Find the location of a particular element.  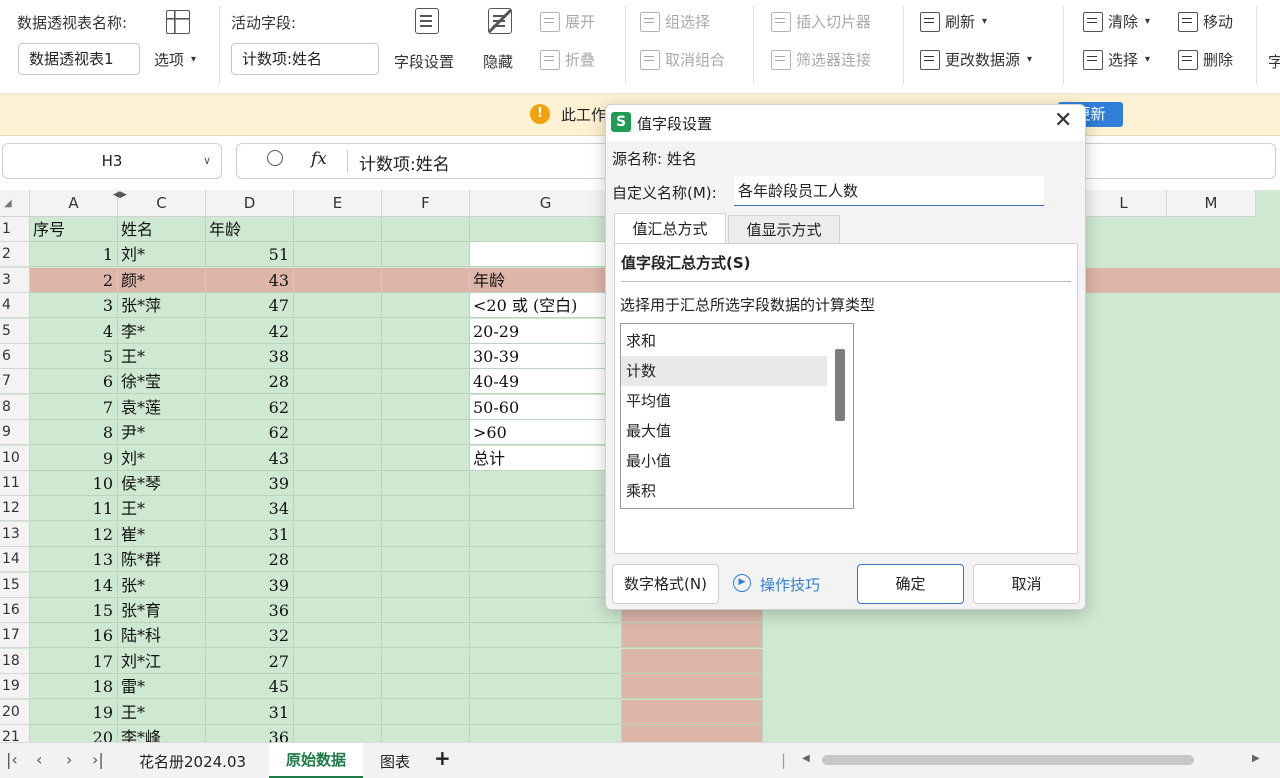

row-header: 9 is located at coordinates (15, 433).